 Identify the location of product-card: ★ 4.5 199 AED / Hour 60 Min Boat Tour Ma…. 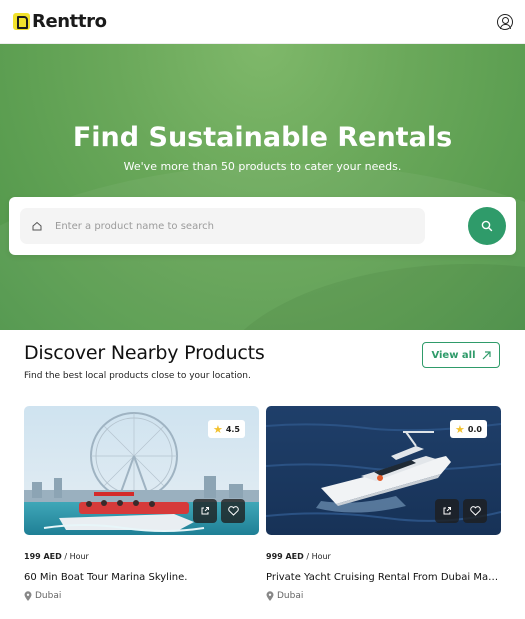
(141, 503).